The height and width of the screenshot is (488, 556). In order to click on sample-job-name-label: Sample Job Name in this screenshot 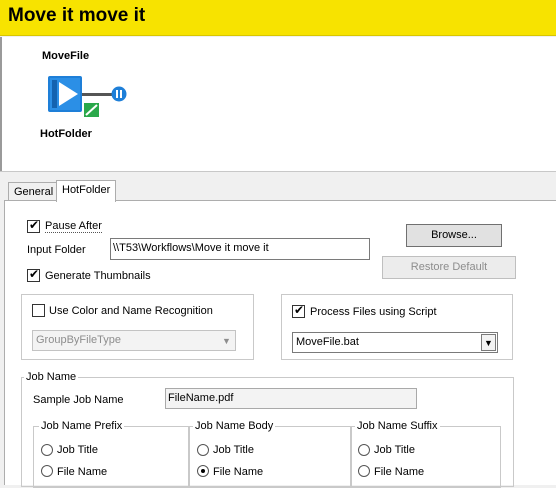, I will do `click(78, 400)`.